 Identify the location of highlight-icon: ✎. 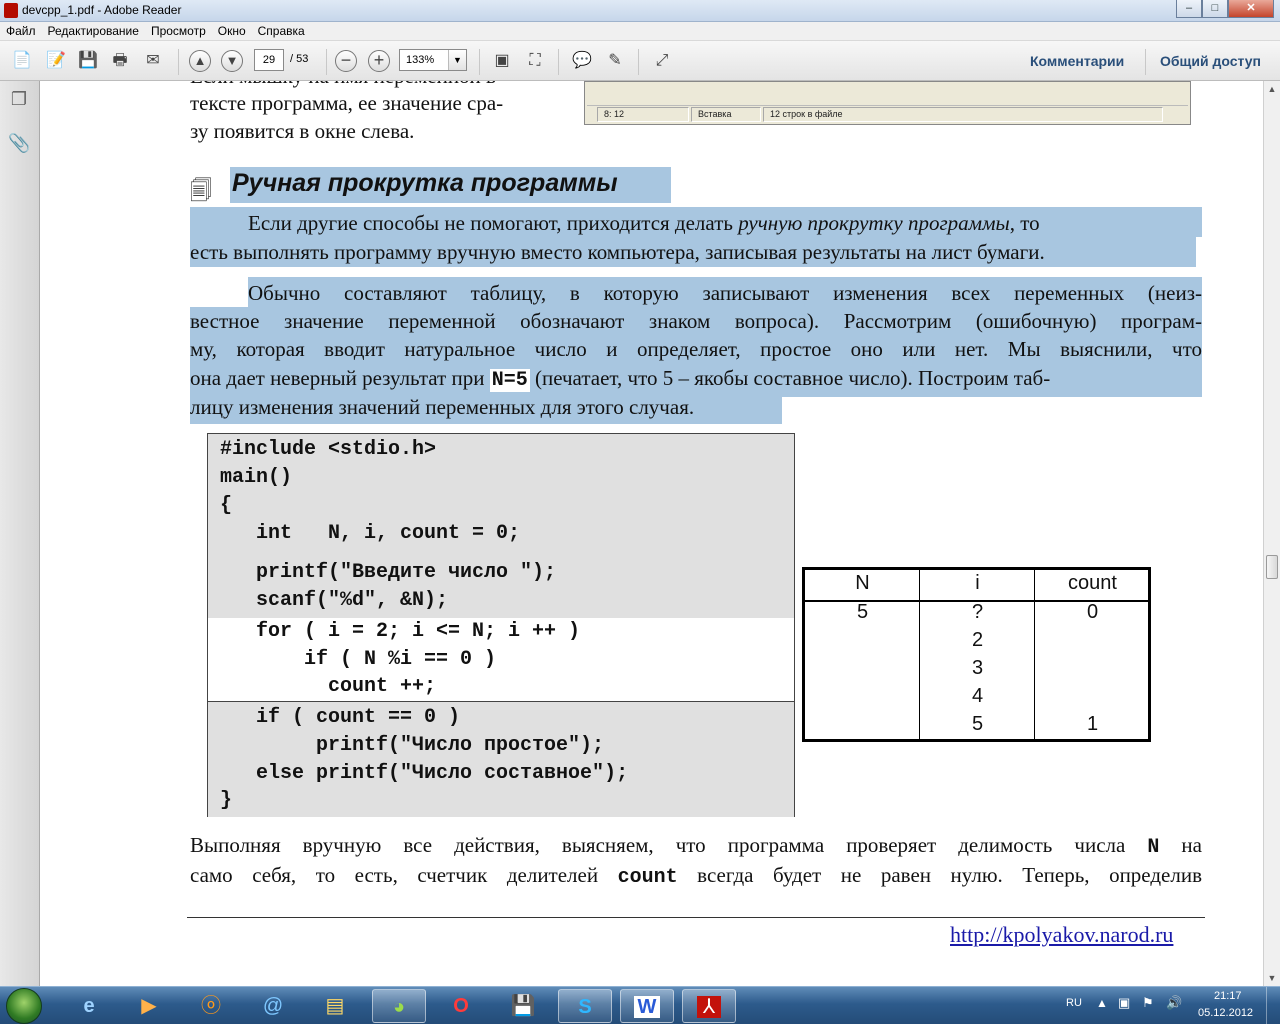
(615, 61).